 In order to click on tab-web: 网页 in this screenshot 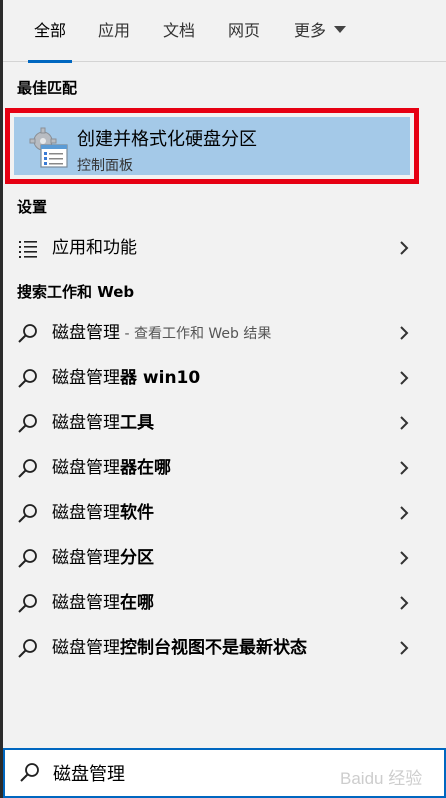, I will do `click(244, 31)`.